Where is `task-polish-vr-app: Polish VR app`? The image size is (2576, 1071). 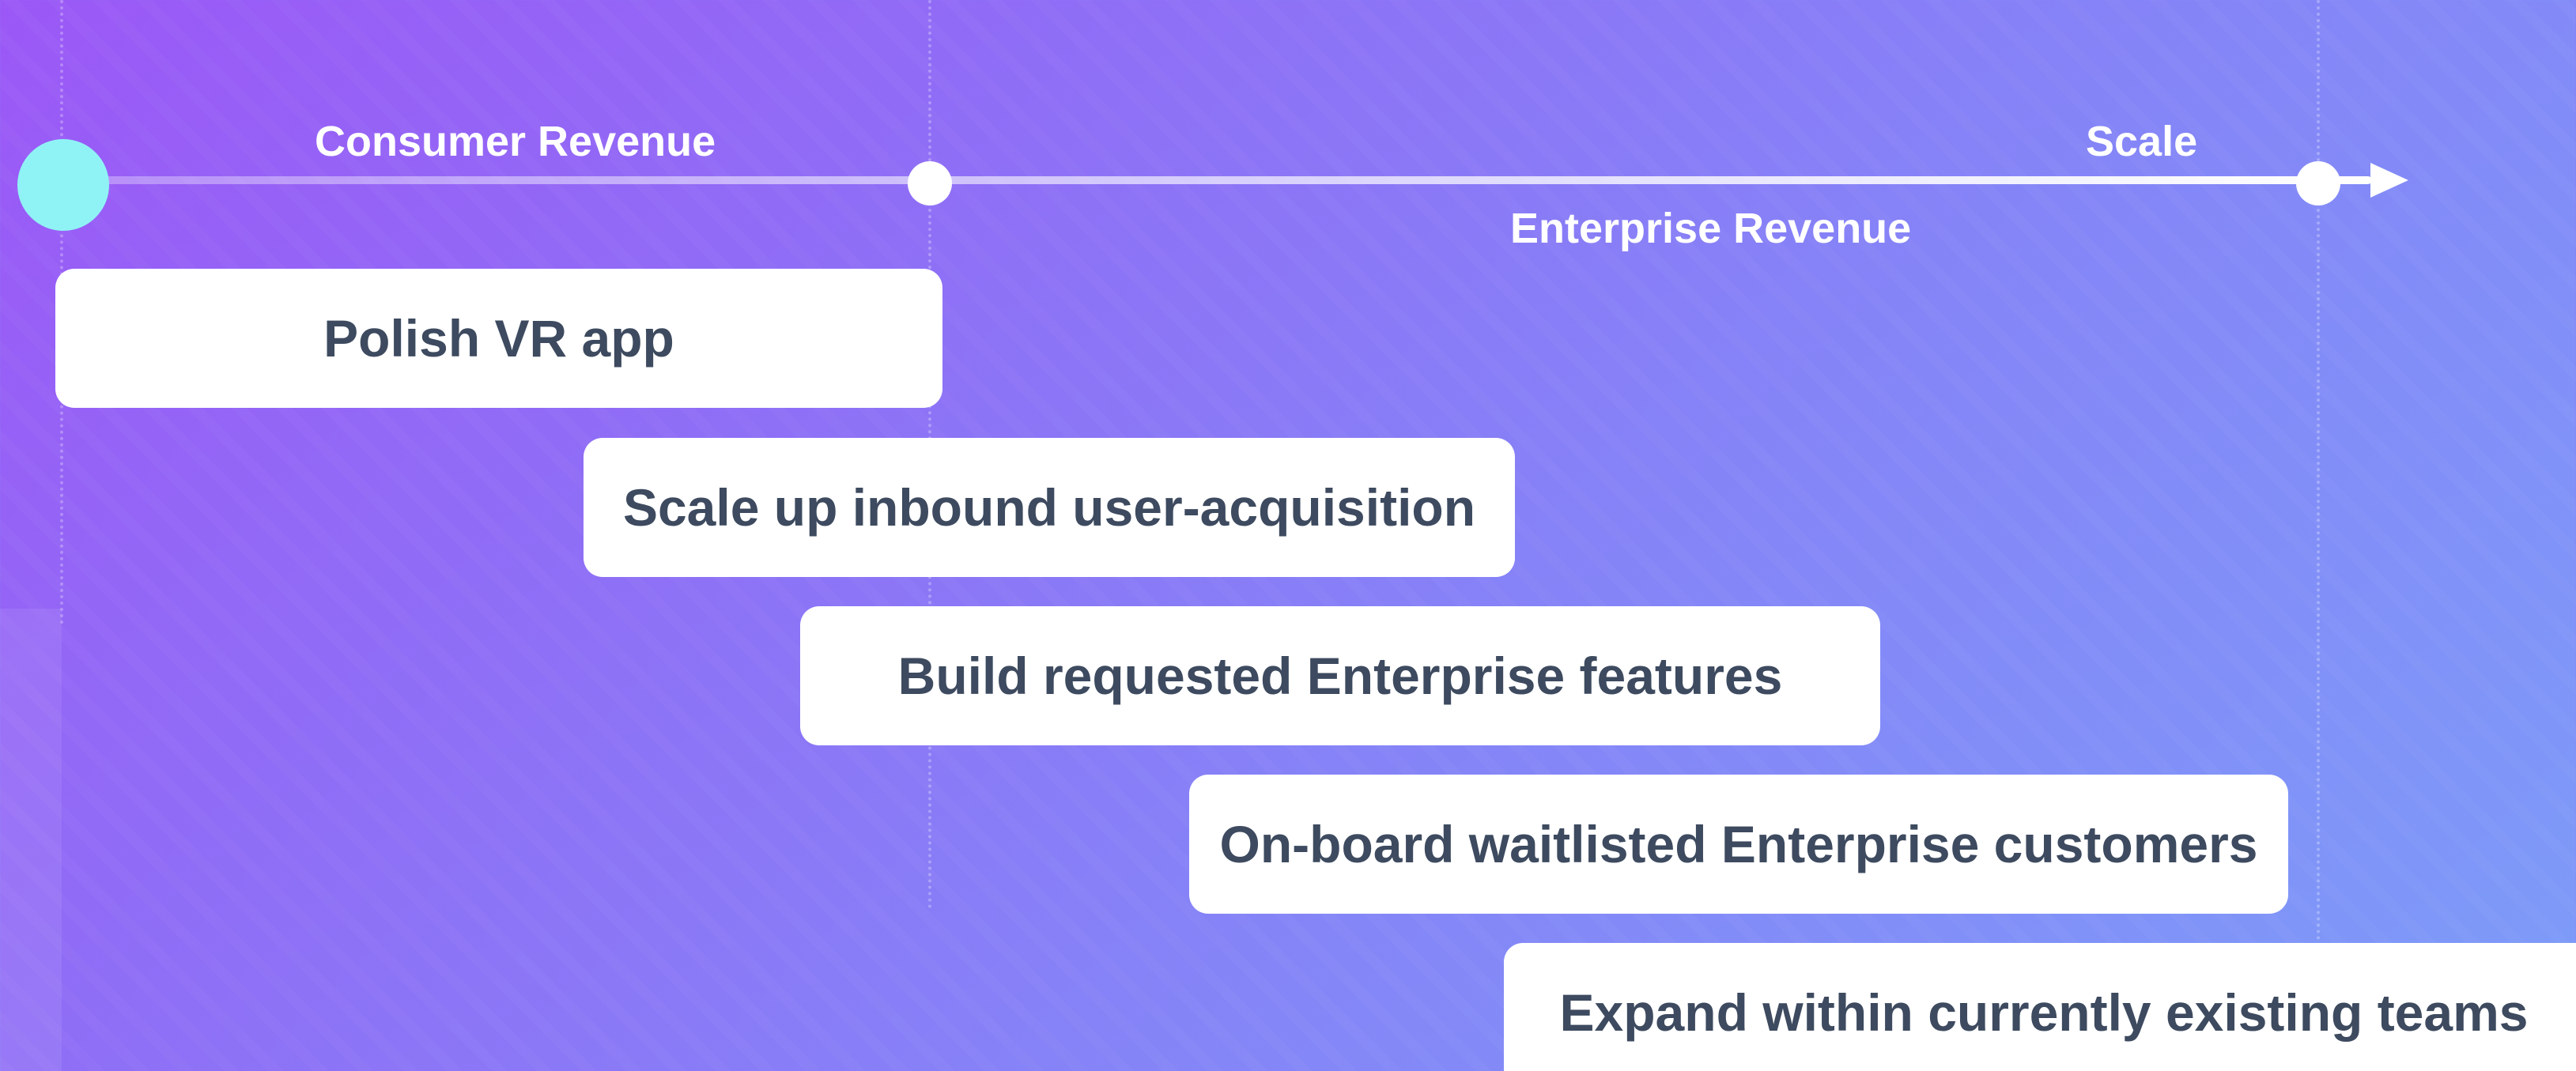 task-polish-vr-app: Polish VR app is located at coordinates (498, 338).